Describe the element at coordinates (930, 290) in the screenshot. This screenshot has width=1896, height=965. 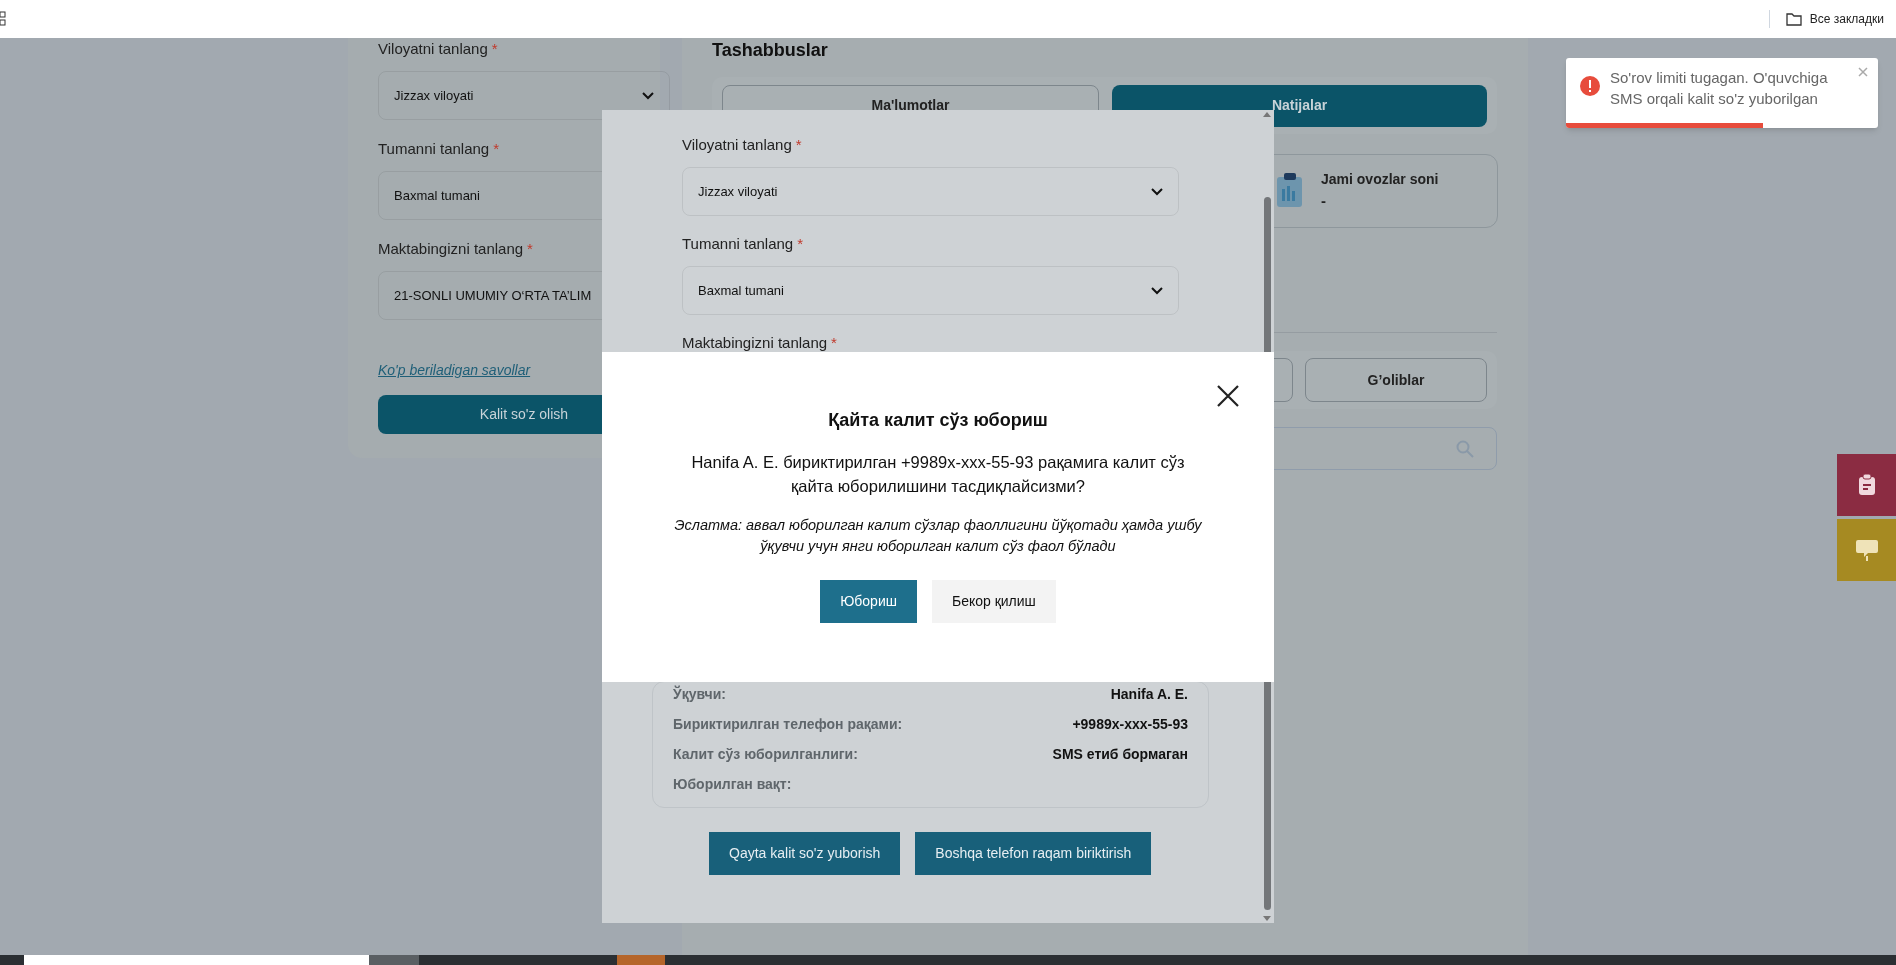
I see `select-field: Baxmal tumani` at that location.